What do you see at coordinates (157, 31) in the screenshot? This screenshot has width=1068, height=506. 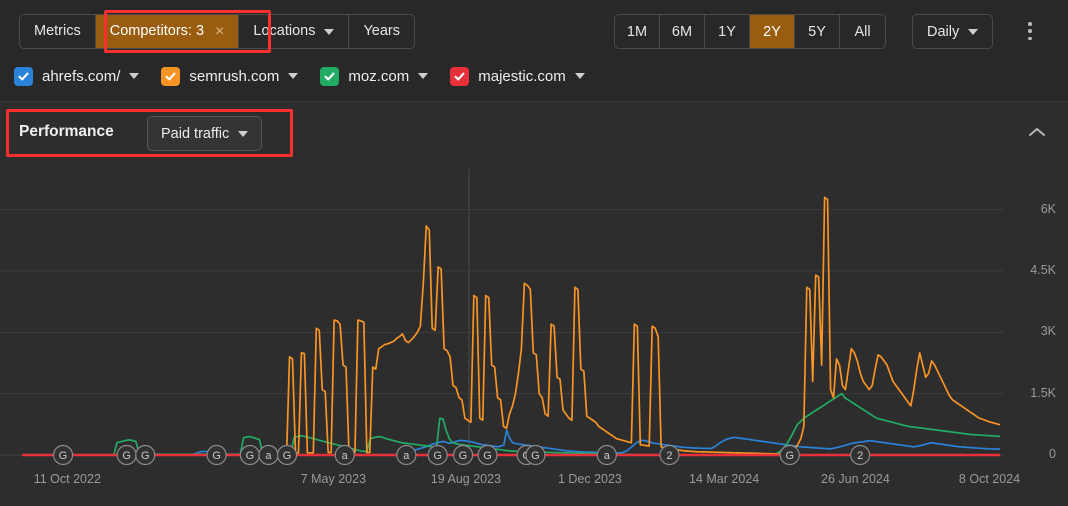 I see `tab-label: Competitors: 3` at bounding box center [157, 31].